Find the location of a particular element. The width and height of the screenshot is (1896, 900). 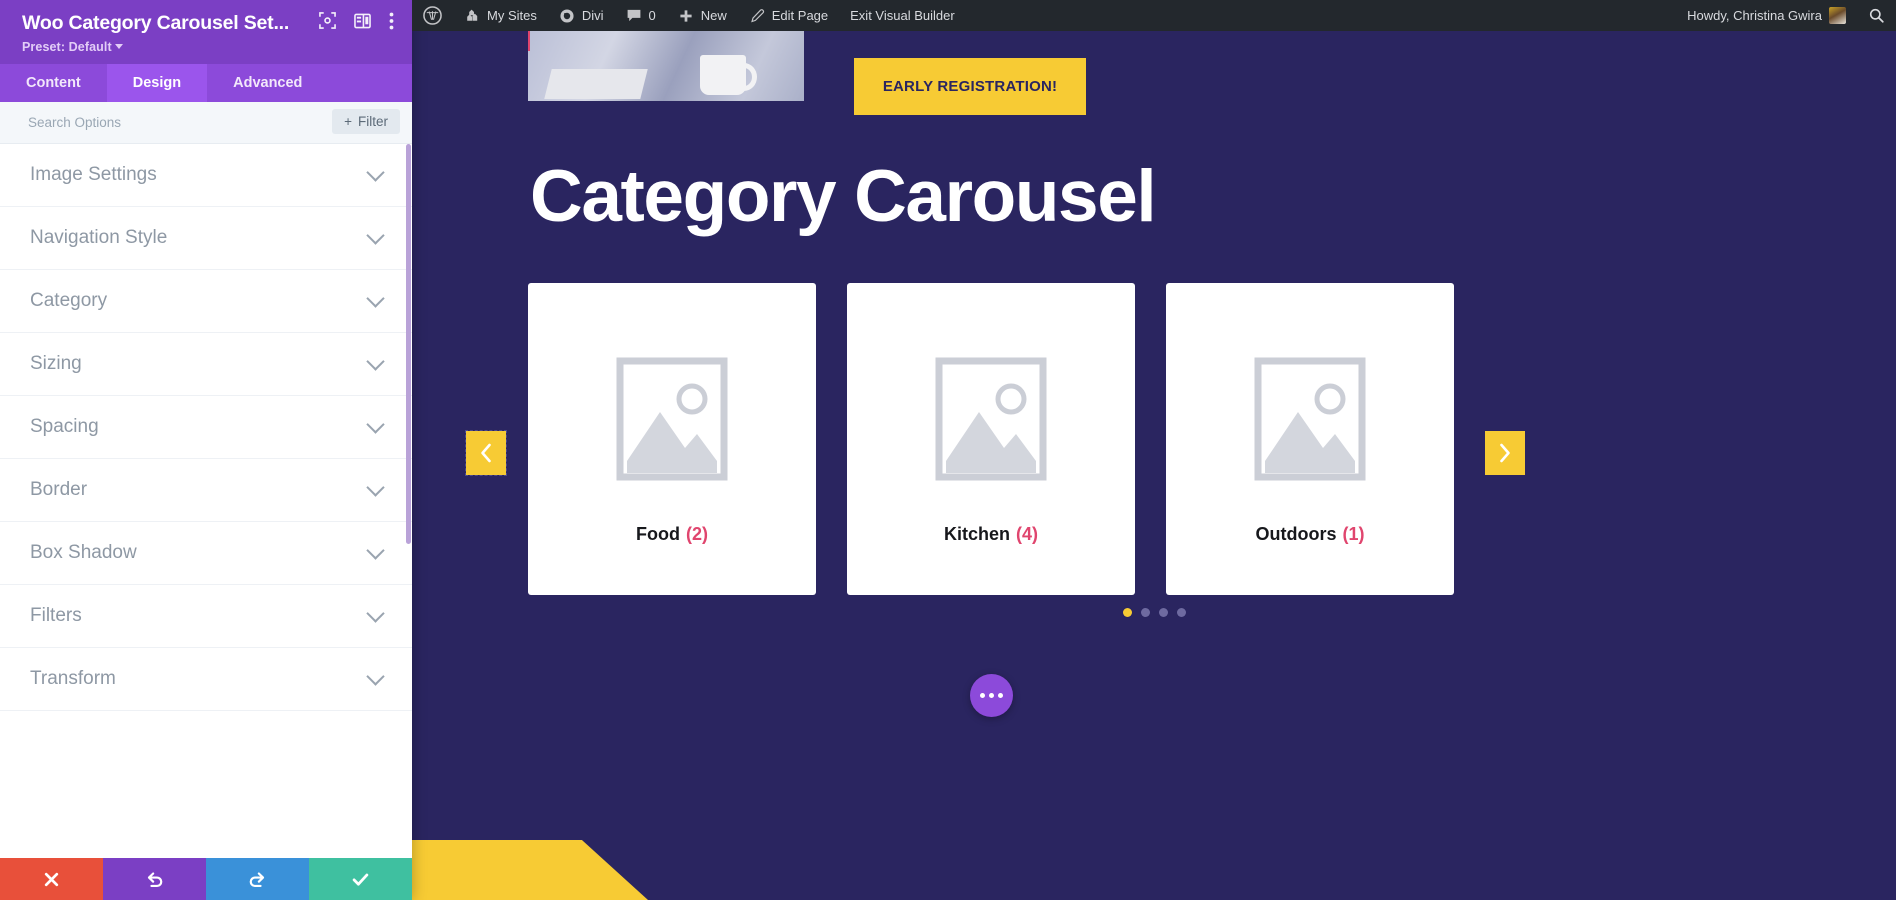

option-label: Navigation Style is located at coordinates (99, 238).